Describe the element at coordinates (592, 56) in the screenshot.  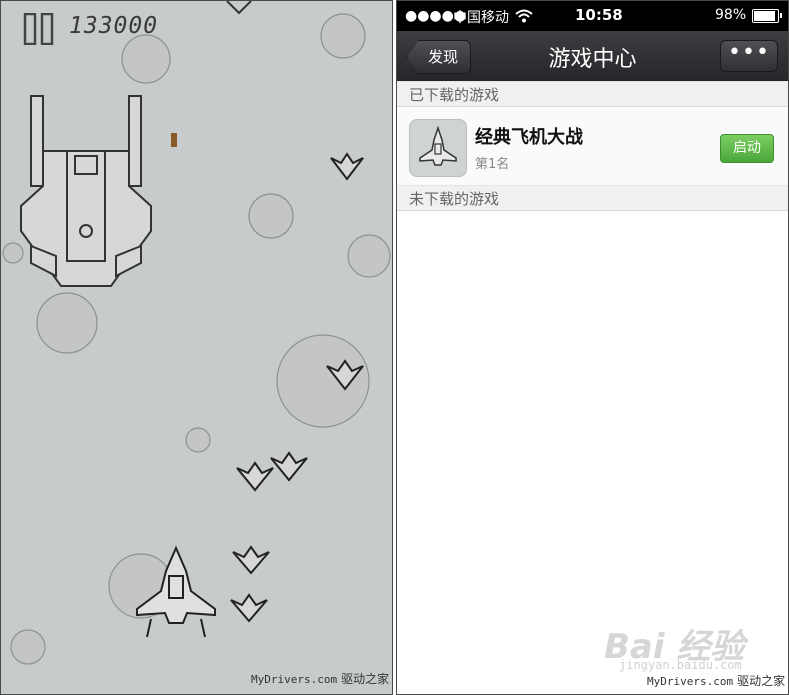
I see `nav-bar: 发现 游戏中心 •••` at that location.